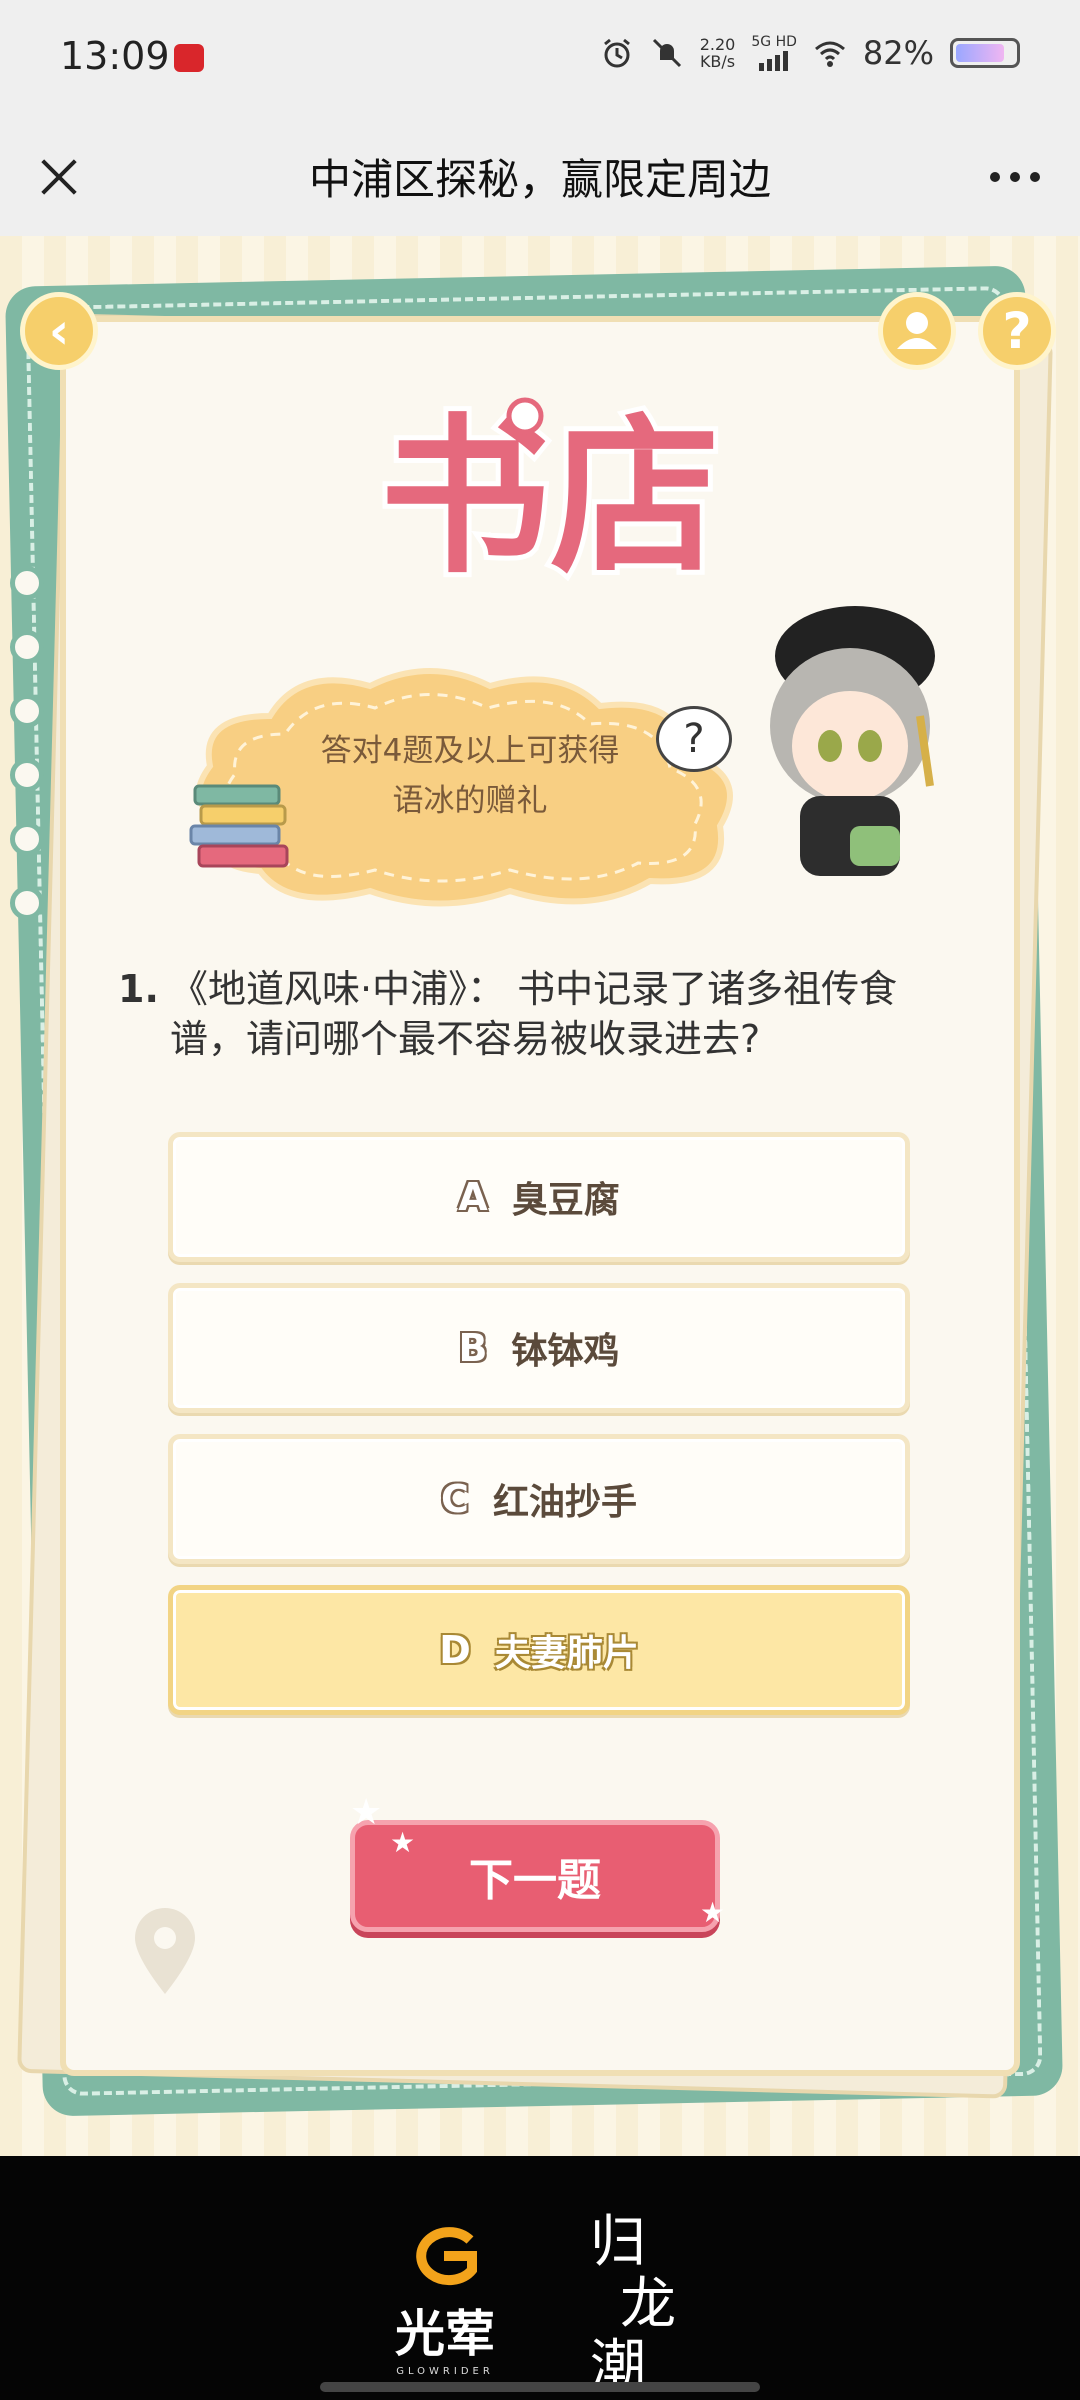  Describe the element at coordinates (694, 739) in the screenshot. I see `question-bubble: ?` at that location.